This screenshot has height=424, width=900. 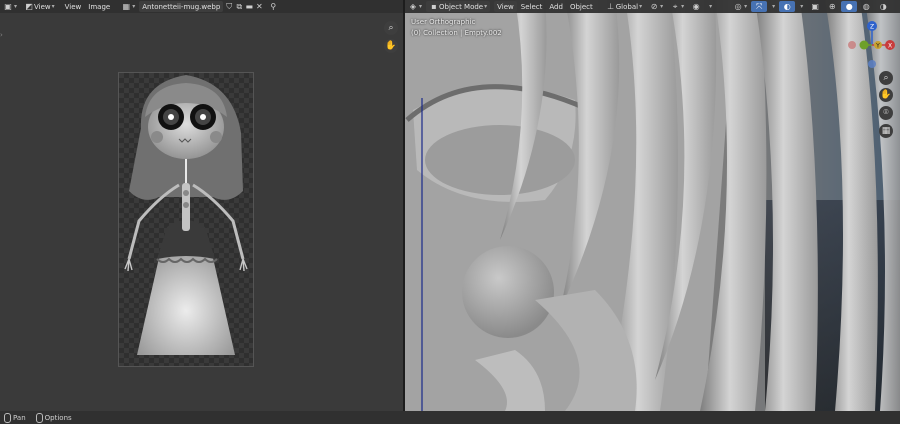 I want to click on overlay-icon: ◐, so click(x=787, y=6).